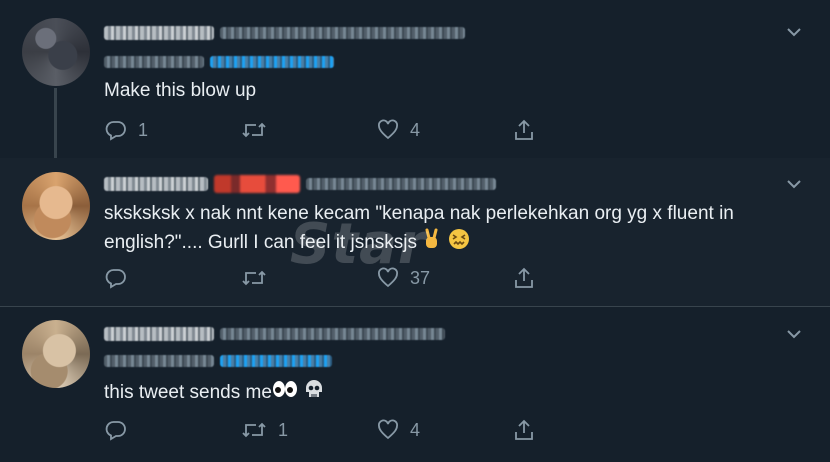 Image resolution: width=830 pixels, height=462 pixels. I want to click on like-count: 37, so click(420, 277).